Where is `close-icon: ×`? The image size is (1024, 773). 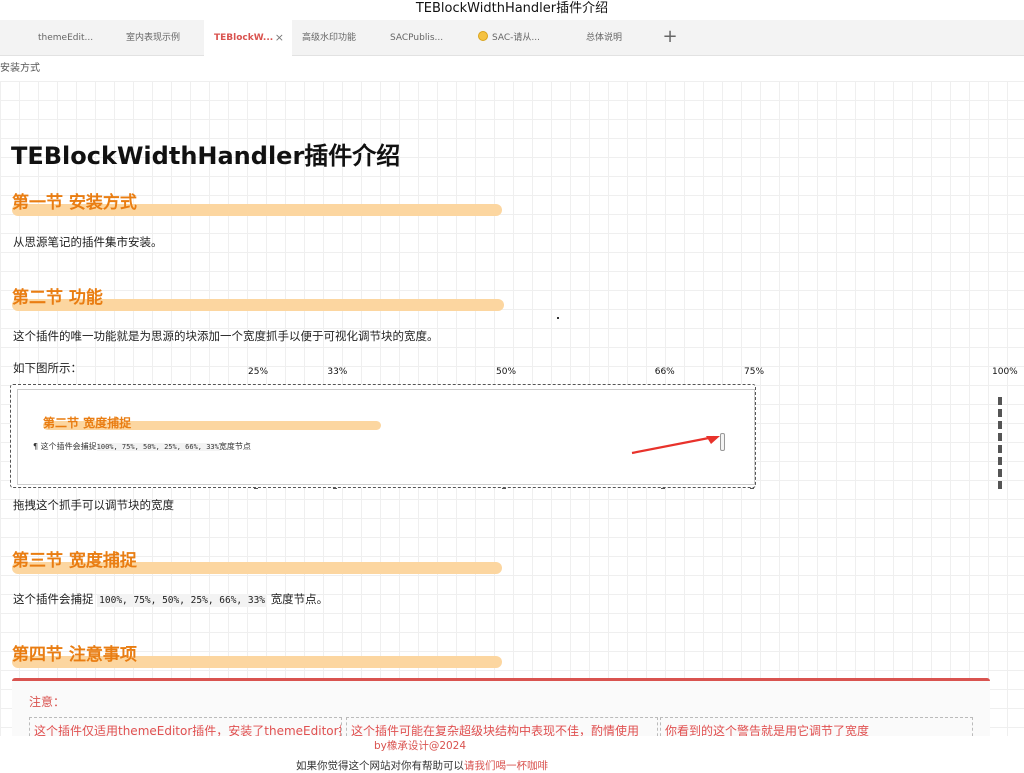 close-icon: × is located at coordinates (279, 38).